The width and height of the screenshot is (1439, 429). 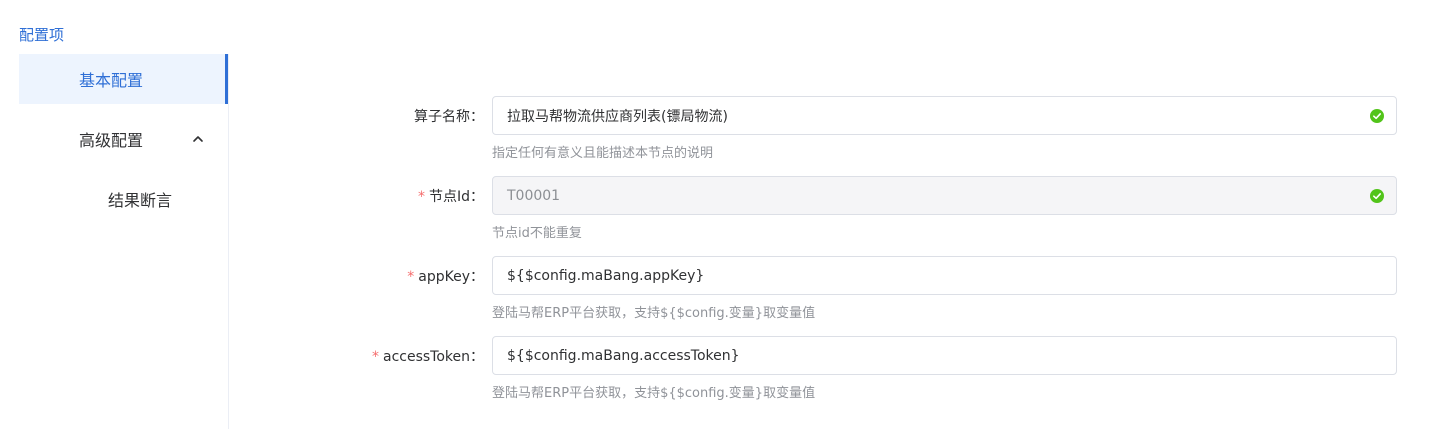 What do you see at coordinates (198, 139) in the screenshot?
I see `chevron-up-icon` at bounding box center [198, 139].